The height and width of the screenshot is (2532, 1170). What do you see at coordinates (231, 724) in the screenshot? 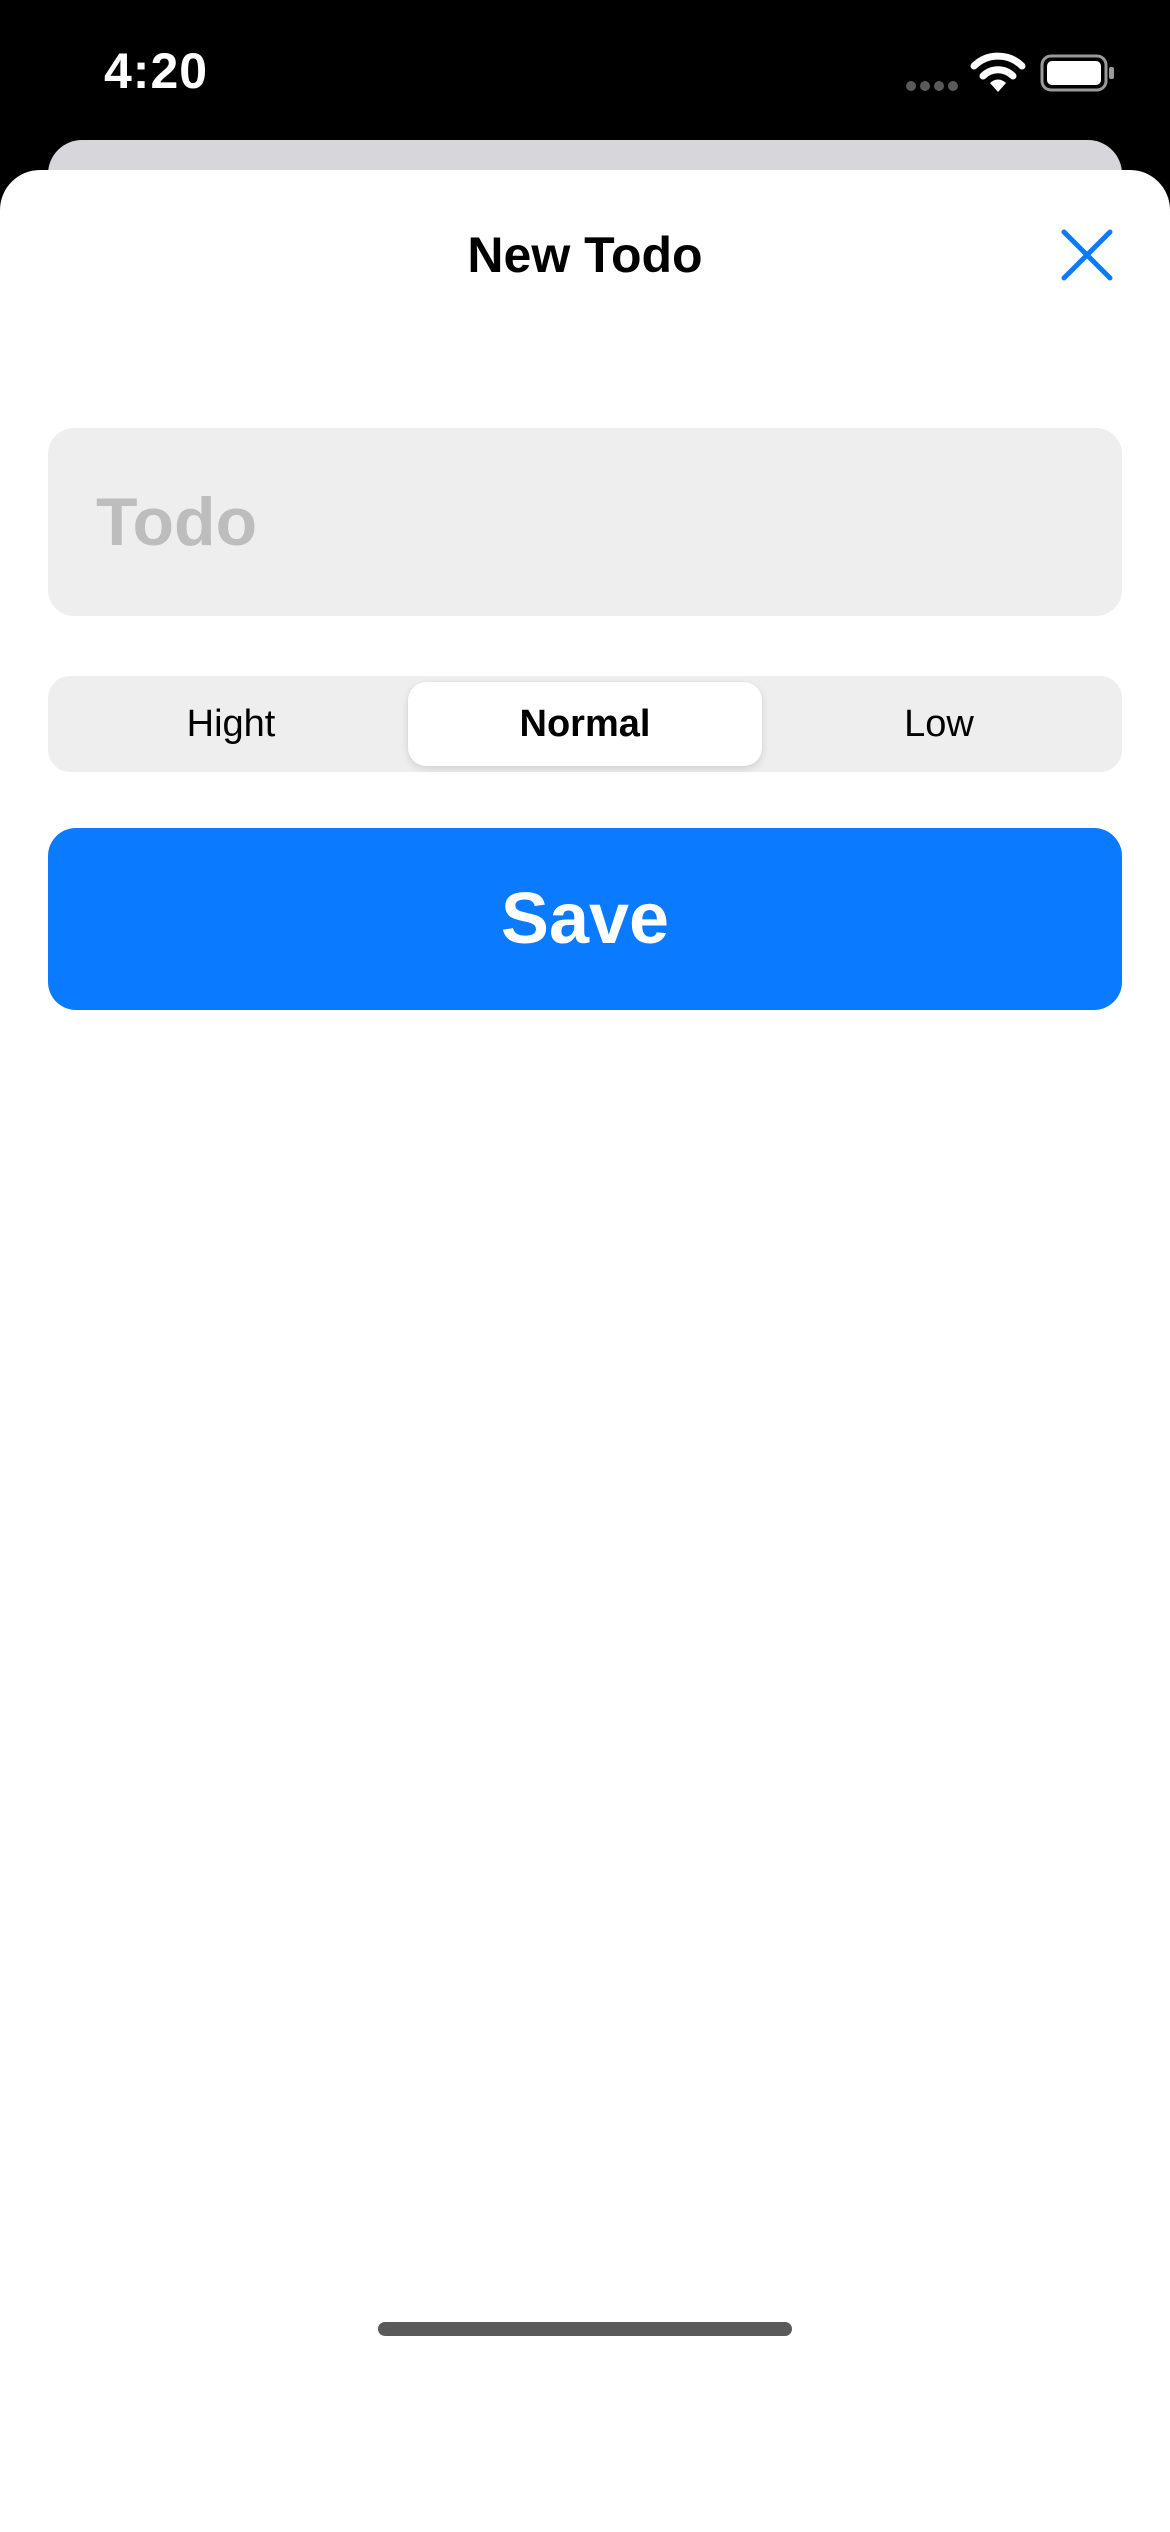
I see `priority-segment-hight: Hight` at bounding box center [231, 724].